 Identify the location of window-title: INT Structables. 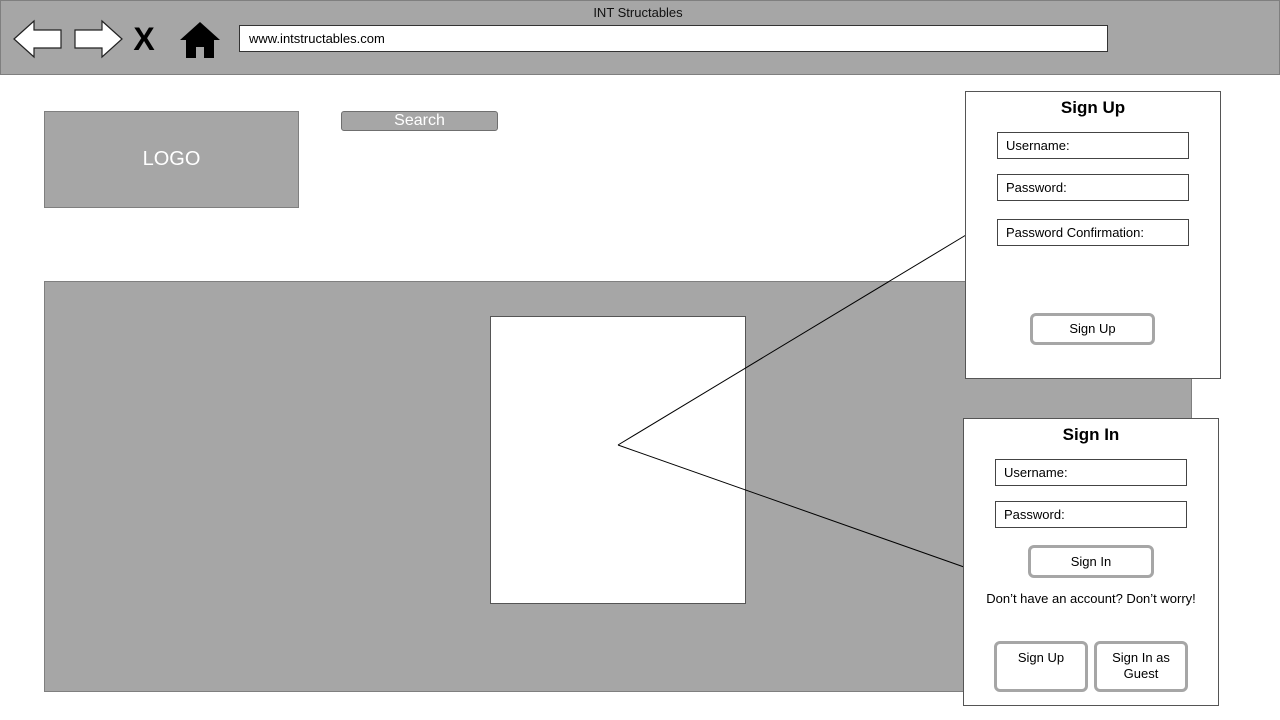
(638, 12).